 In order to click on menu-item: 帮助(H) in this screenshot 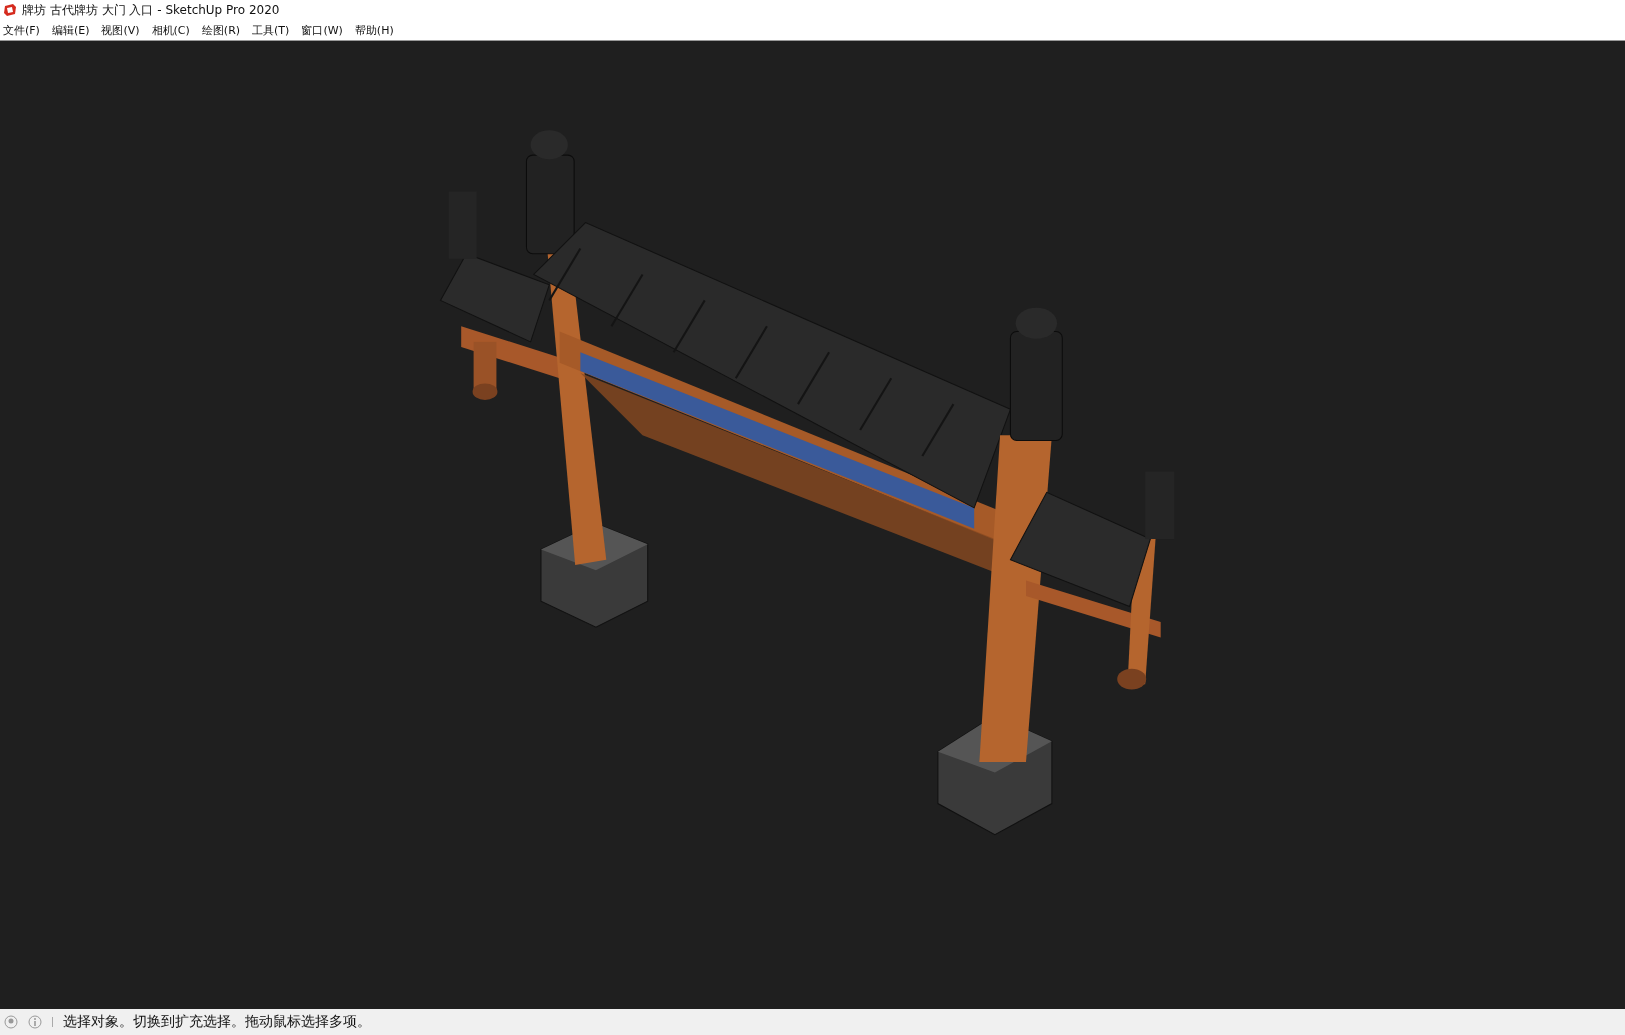, I will do `click(374, 30)`.